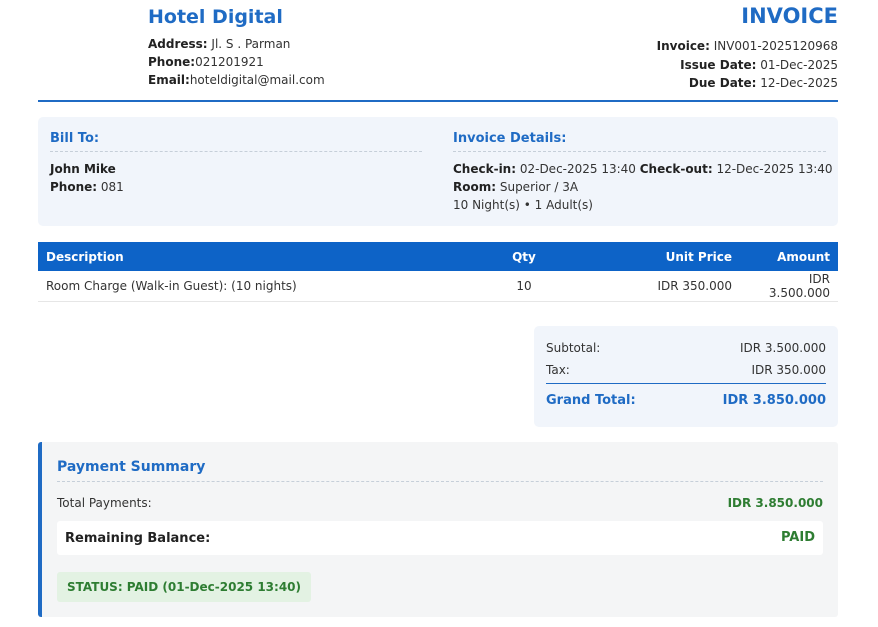  Describe the element at coordinates (87, 178) in the screenshot. I see `bill-to-details: John Mike Phone: 081` at that location.